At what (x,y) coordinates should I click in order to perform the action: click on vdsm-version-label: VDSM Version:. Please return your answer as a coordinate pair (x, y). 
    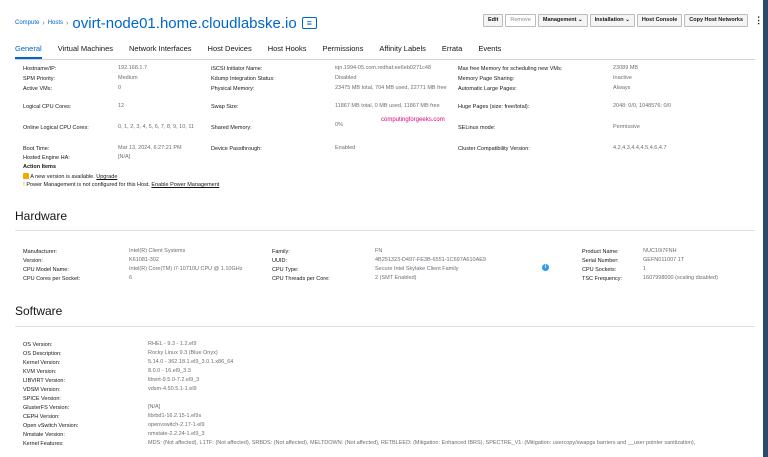
    Looking at the image, I should click on (42, 390).